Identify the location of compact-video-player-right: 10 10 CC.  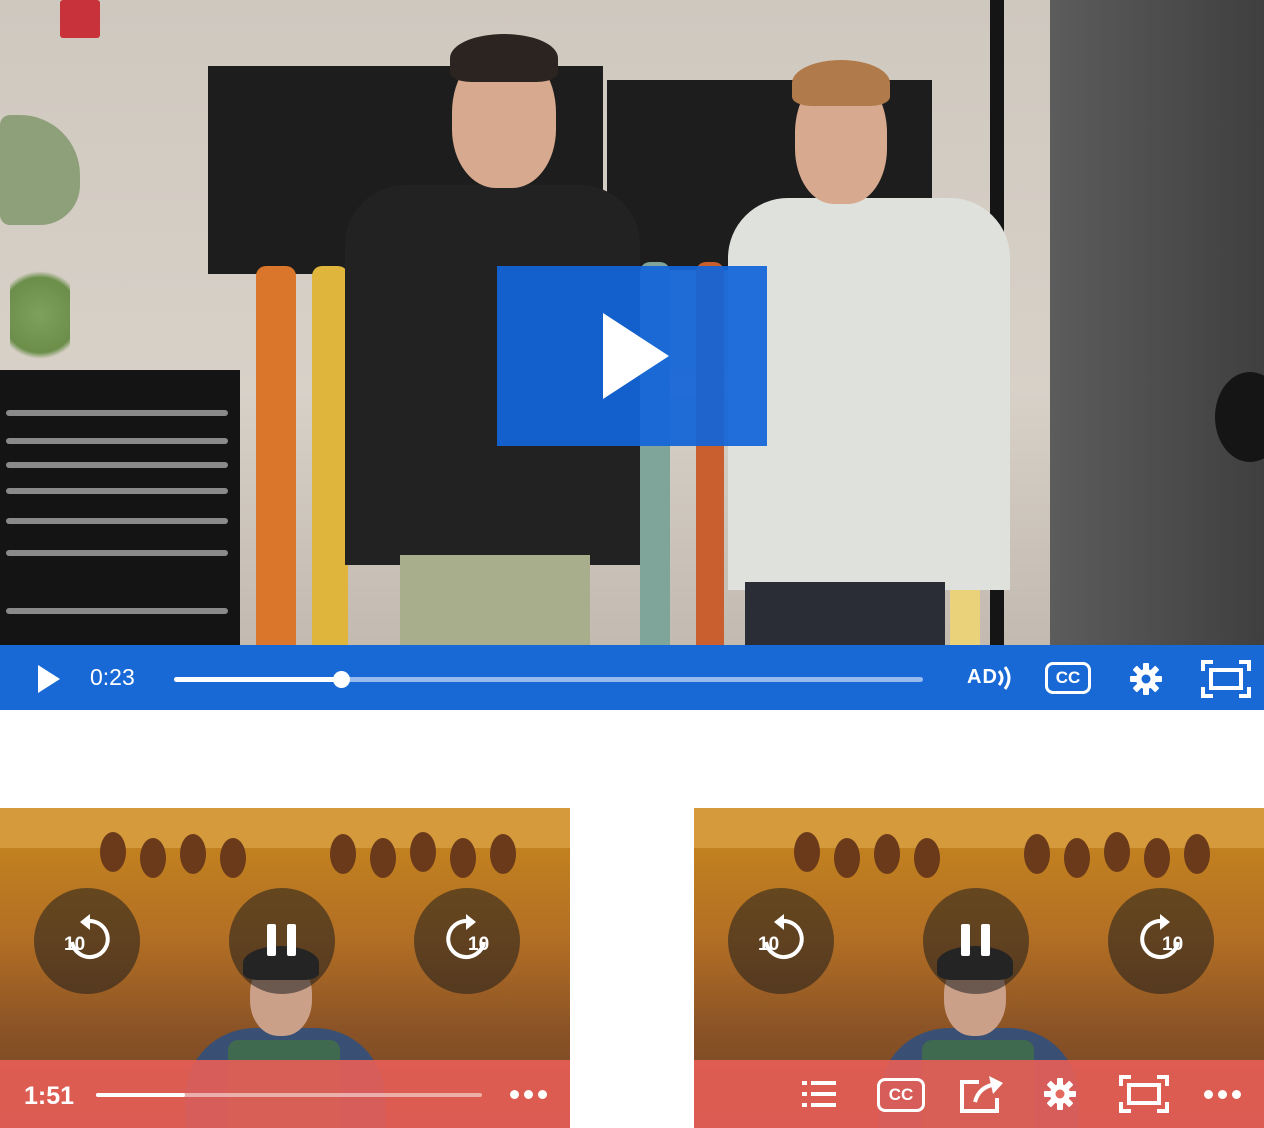
(979, 968).